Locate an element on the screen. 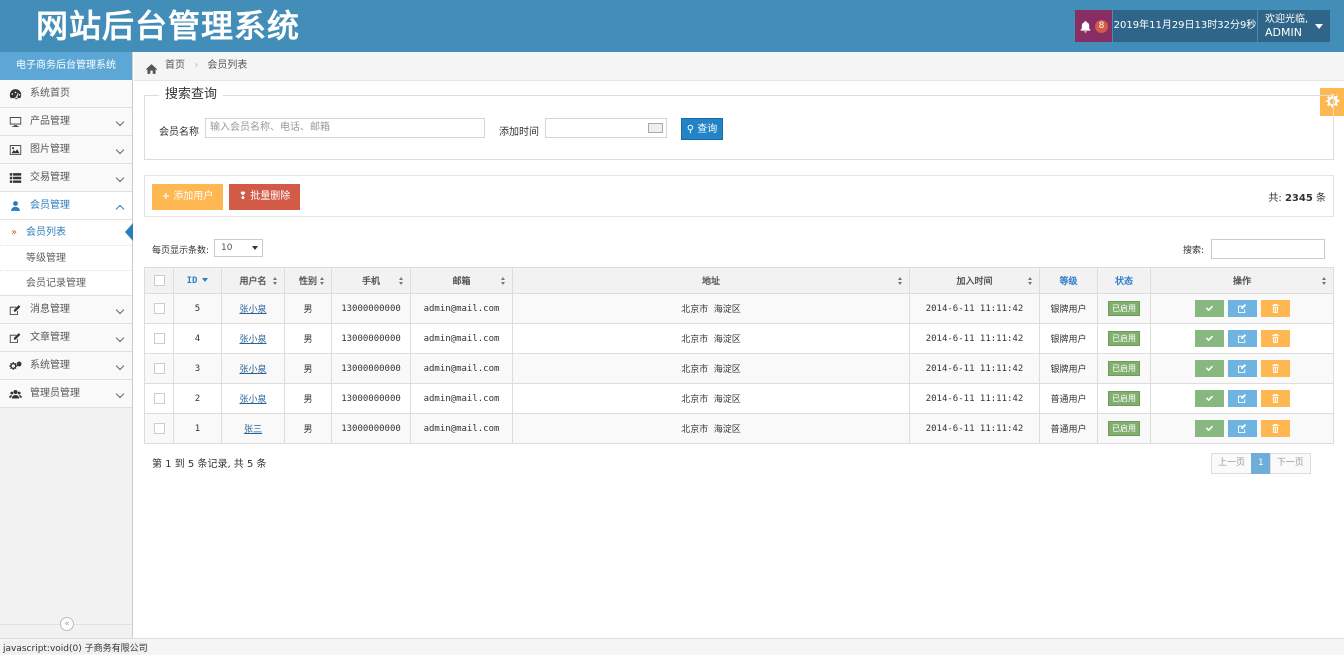 Image resolution: width=1344 pixels, height=655 pixels. batch-delete-button: ❢ 批量删除 is located at coordinates (264, 197).